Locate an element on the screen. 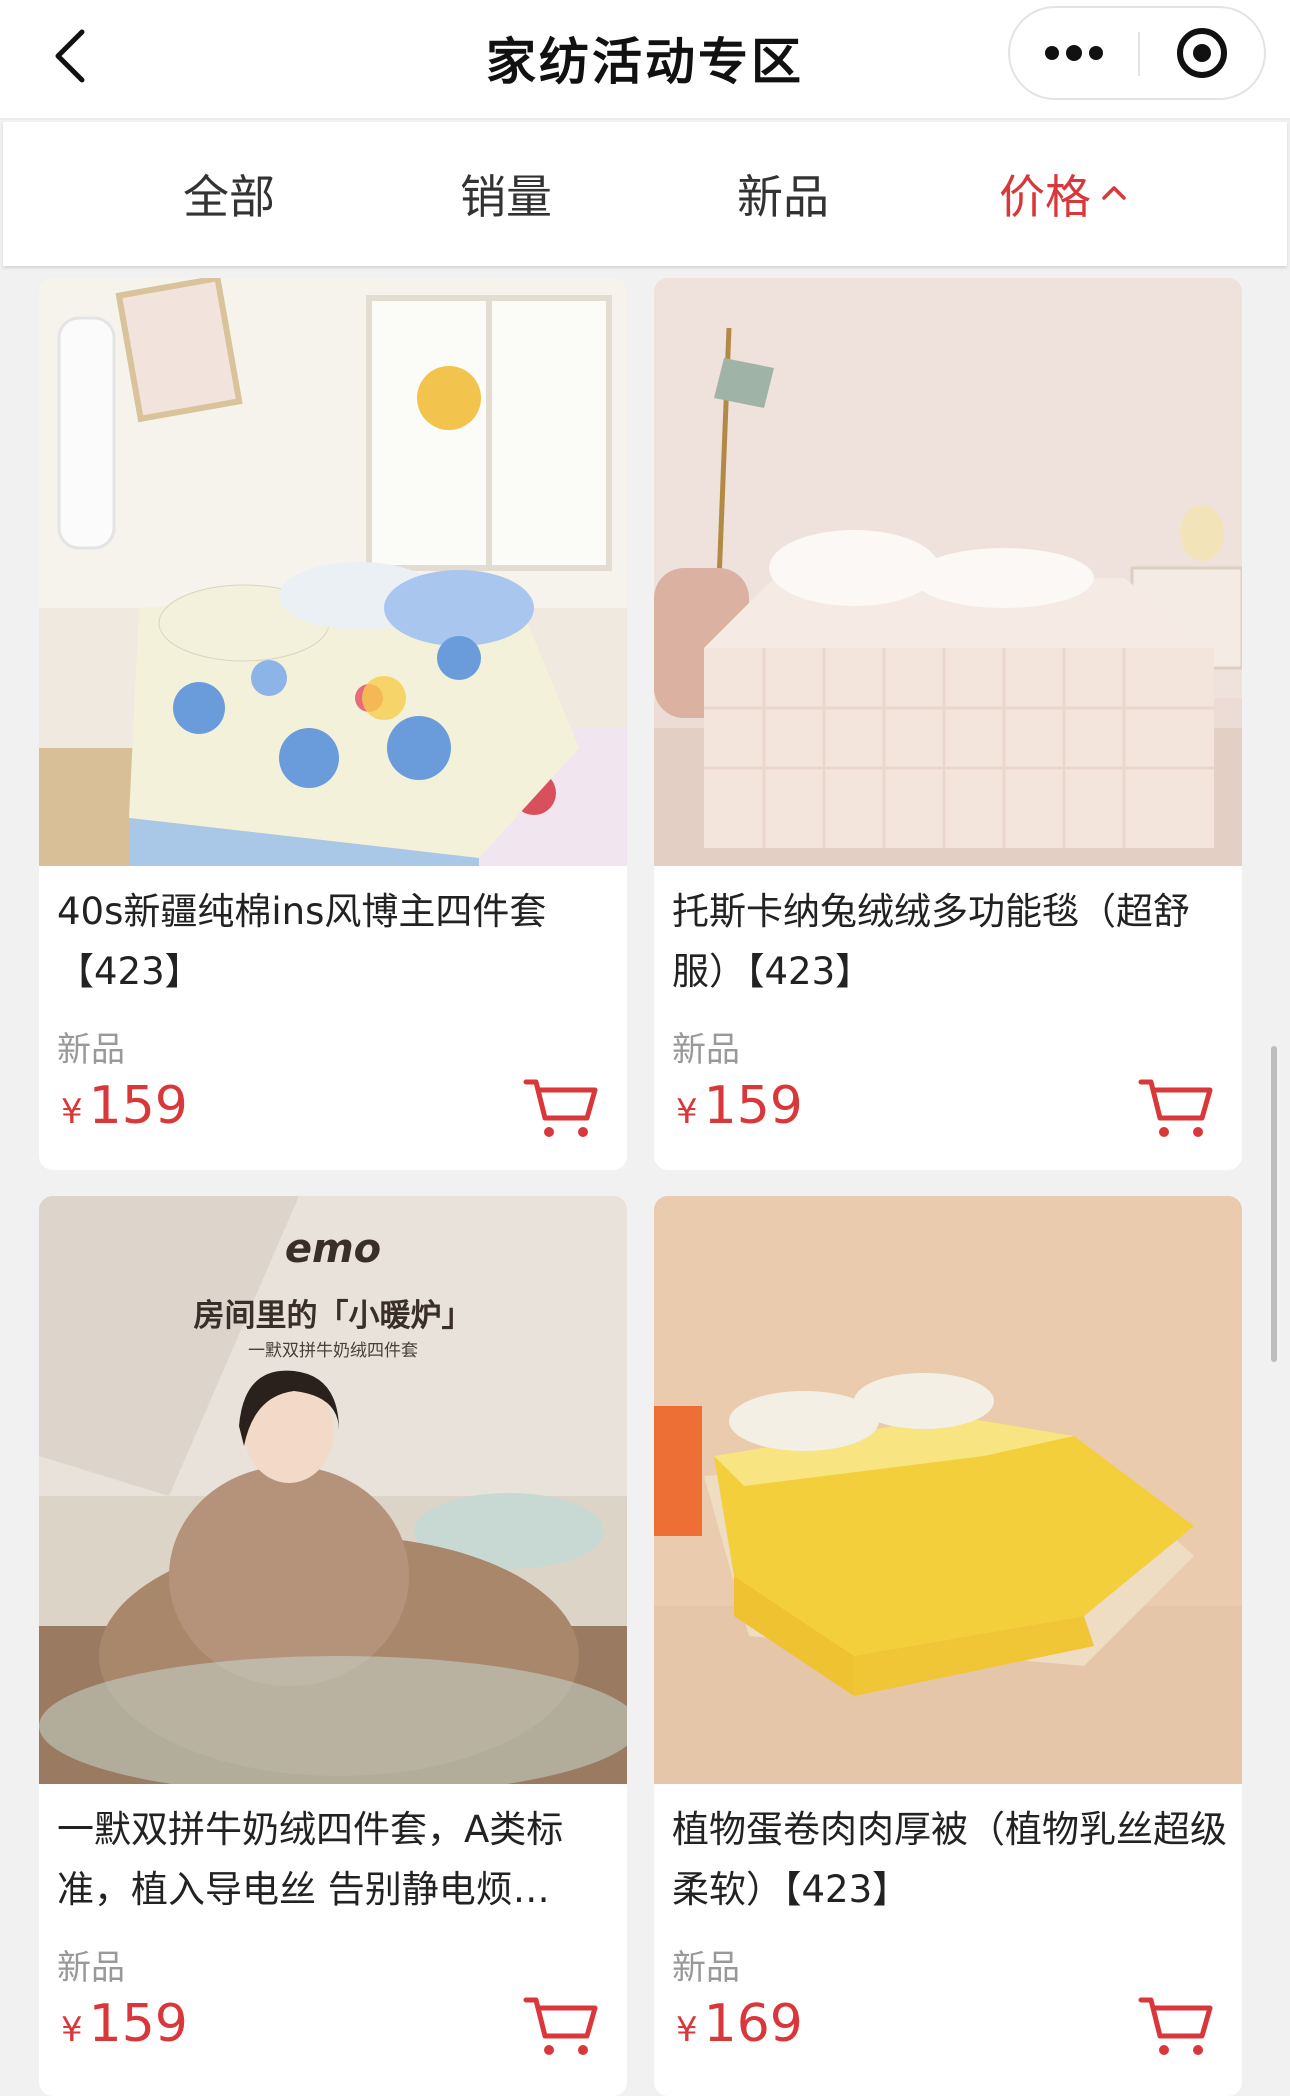  tab-sales: 销量 is located at coordinates (506, 194).